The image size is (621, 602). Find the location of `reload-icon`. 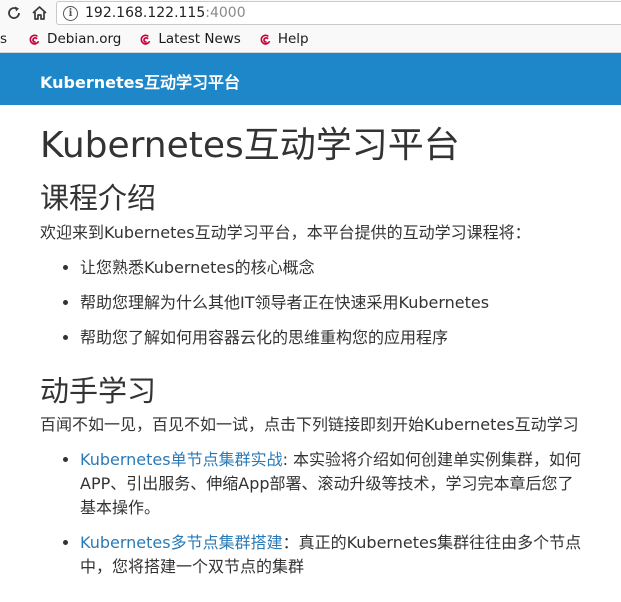

reload-icon is located at coordinates (14, 13).